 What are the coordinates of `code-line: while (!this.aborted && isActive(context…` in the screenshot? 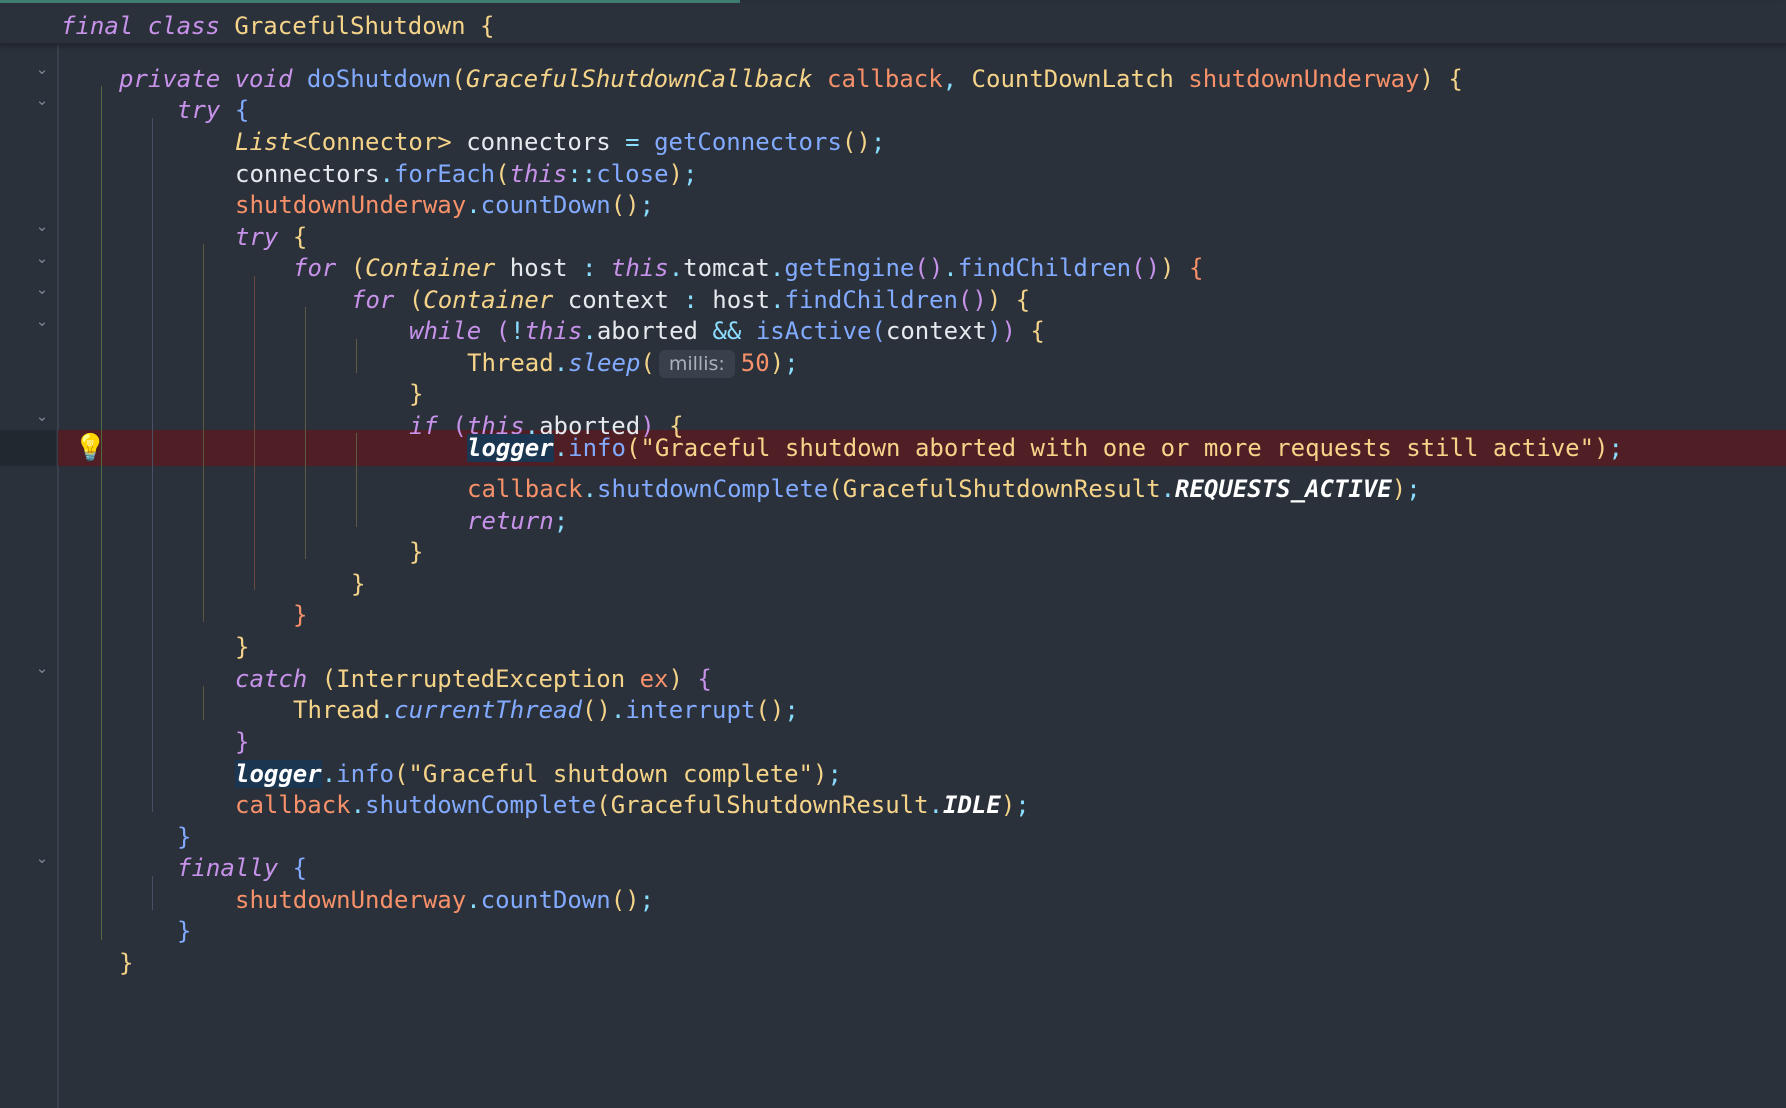 It's located at (727, 331).